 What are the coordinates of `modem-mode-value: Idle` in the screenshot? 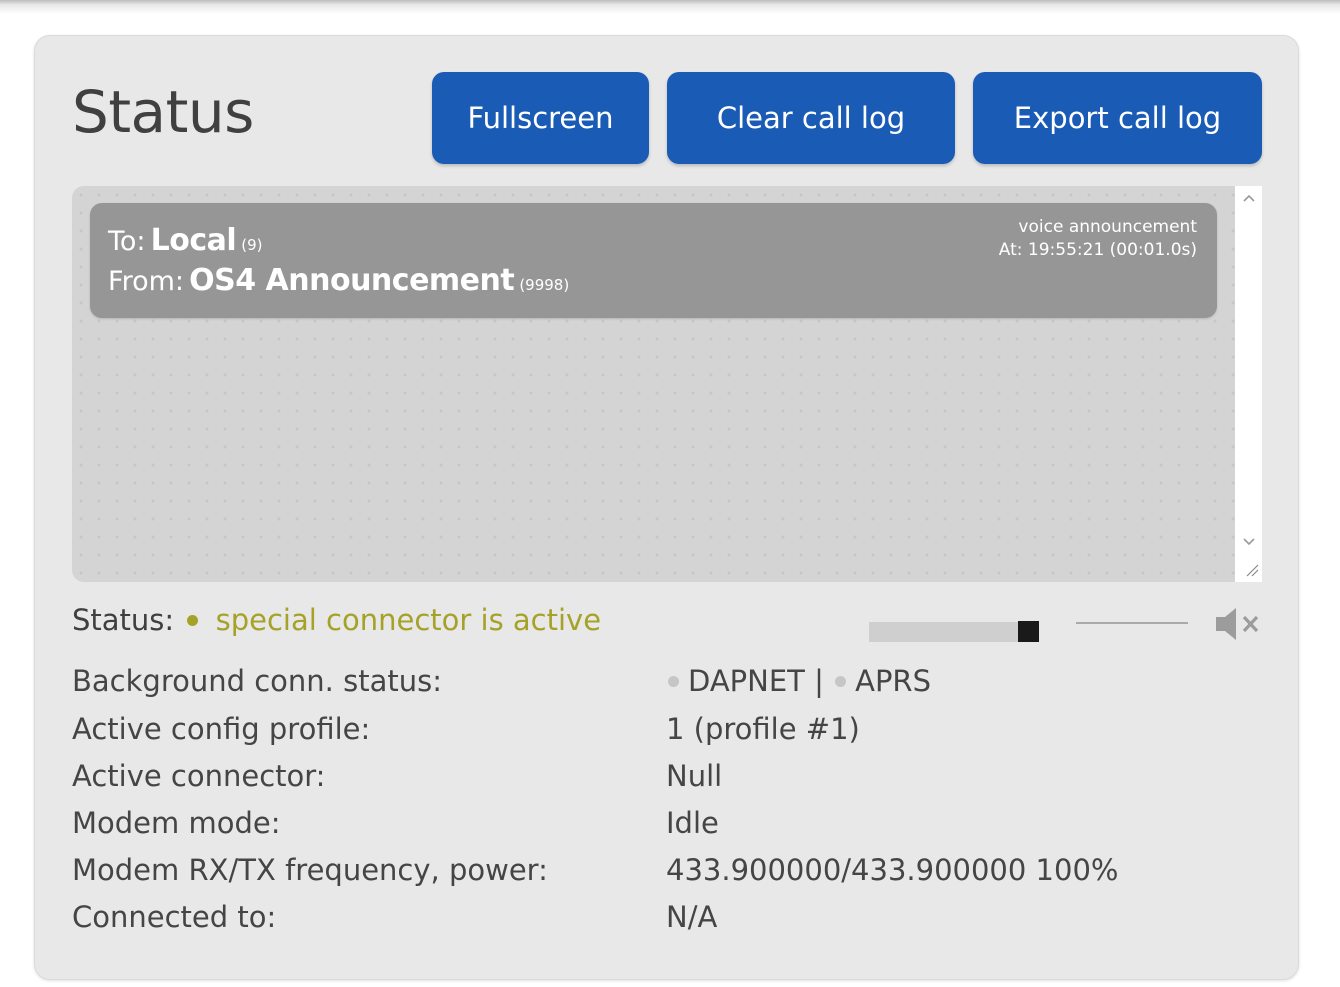 It's located at (692, 823).